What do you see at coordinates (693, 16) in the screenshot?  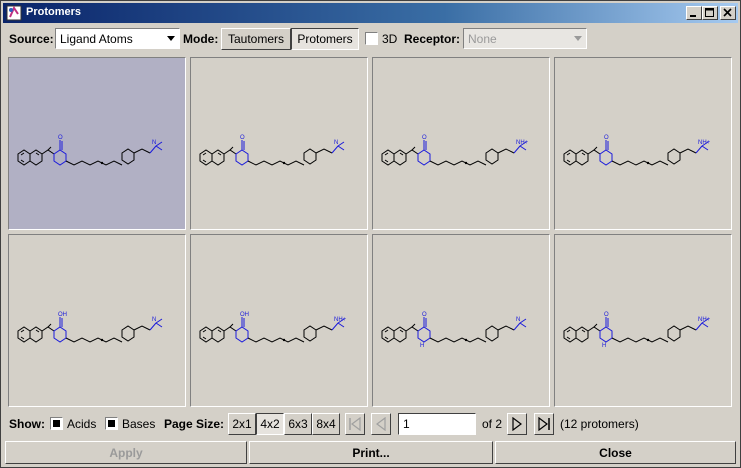 I see `minimize-icon` at bounding box center [693, 16].